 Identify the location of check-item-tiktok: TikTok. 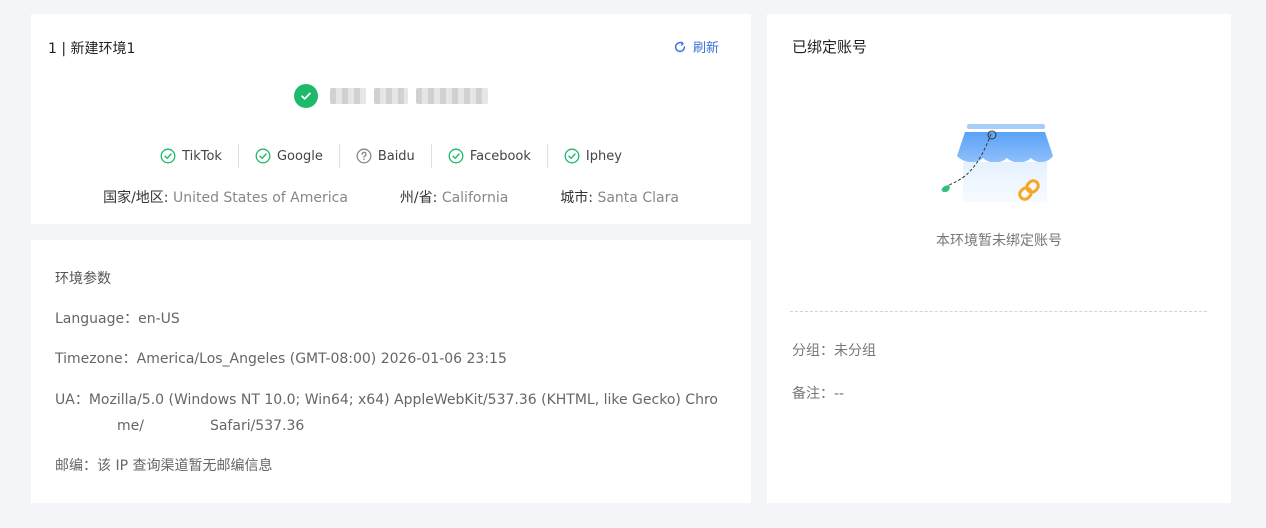
(191, 156).